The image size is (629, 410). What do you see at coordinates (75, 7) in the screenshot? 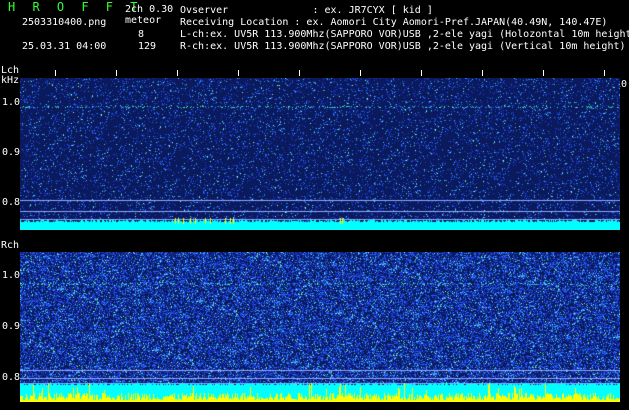
I see `app-brand: H R O F F T` at bounding box center [75, 7].